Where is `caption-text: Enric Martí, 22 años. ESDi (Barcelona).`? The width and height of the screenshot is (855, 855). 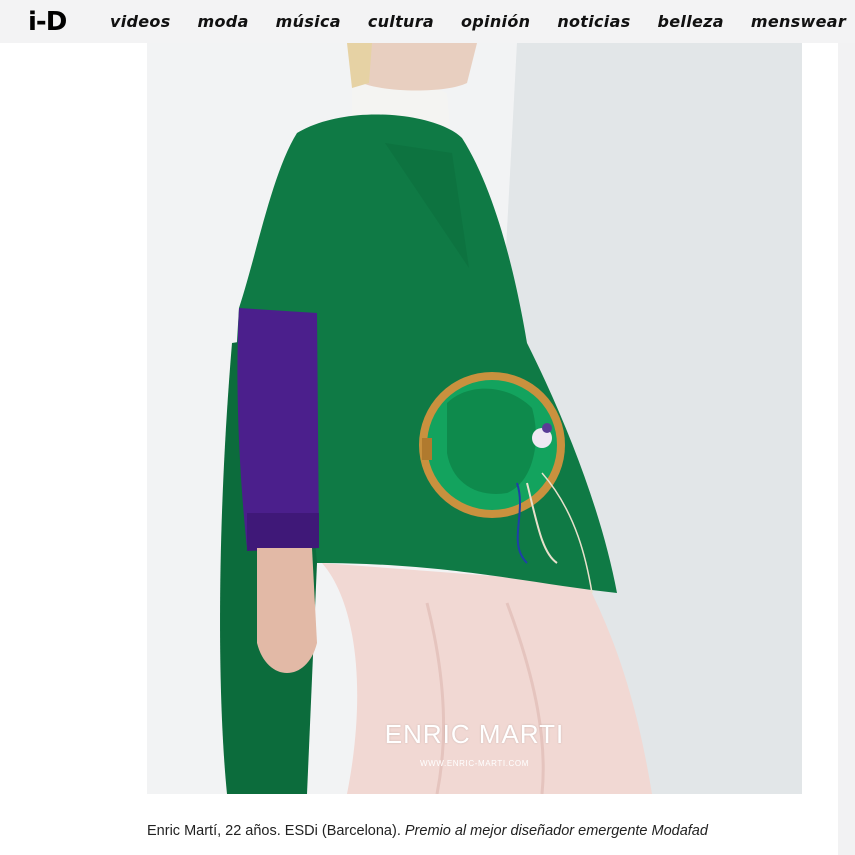 caption-text: Enric Martí, 22 años. ESDi (Barcelona). is located at coordinates (274, 831).